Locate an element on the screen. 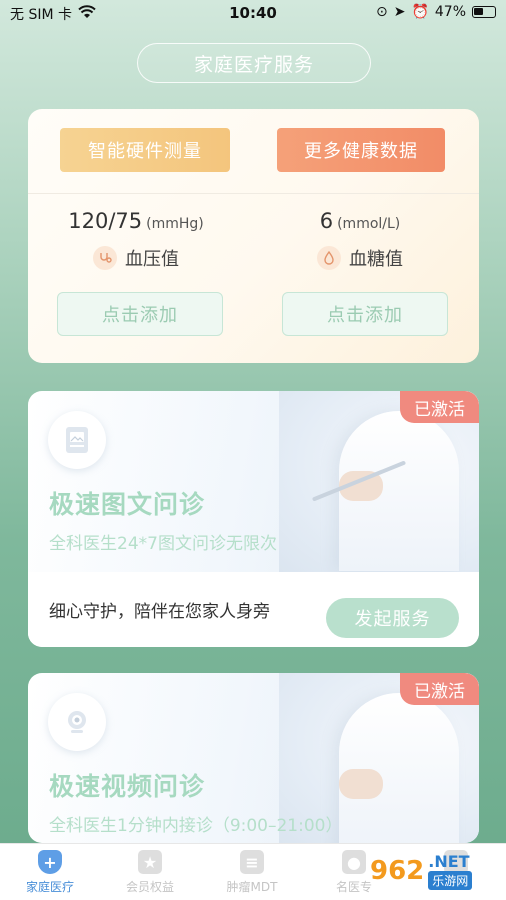  blood-drop-icon is located at coordinates (329, 258).